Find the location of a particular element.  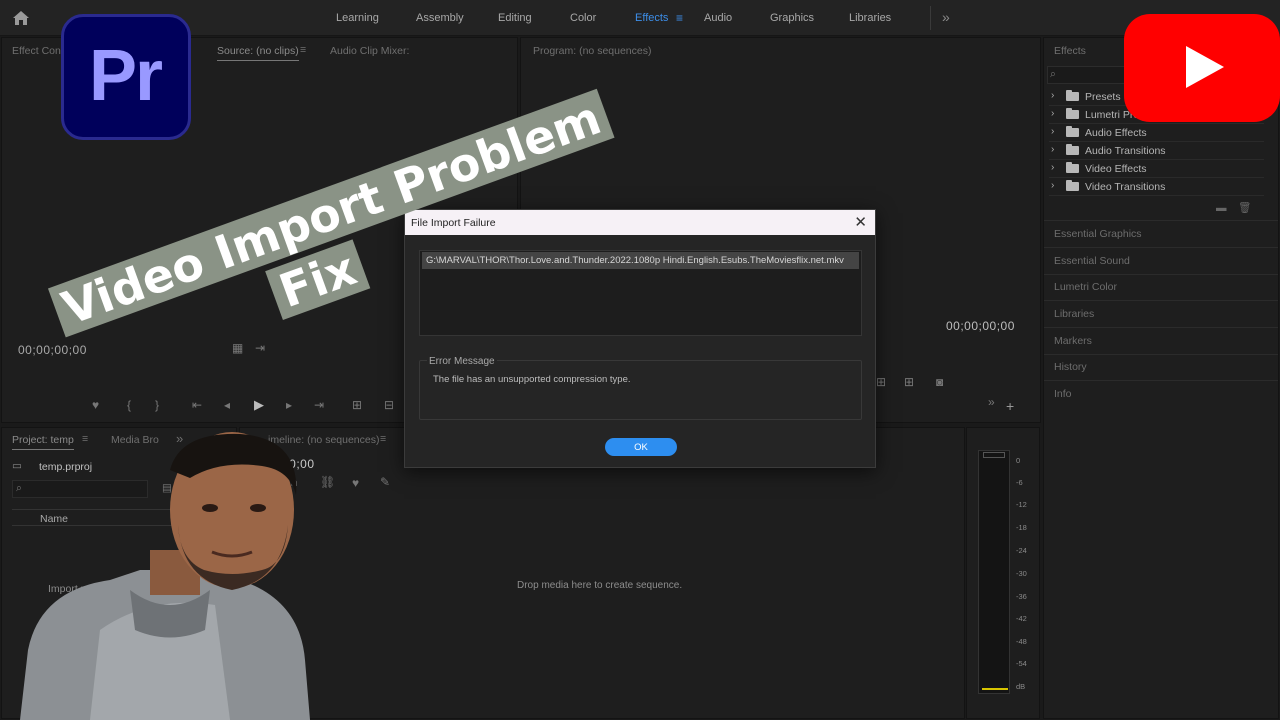

tab-audio: Audio is located at coordinates (718, 18).